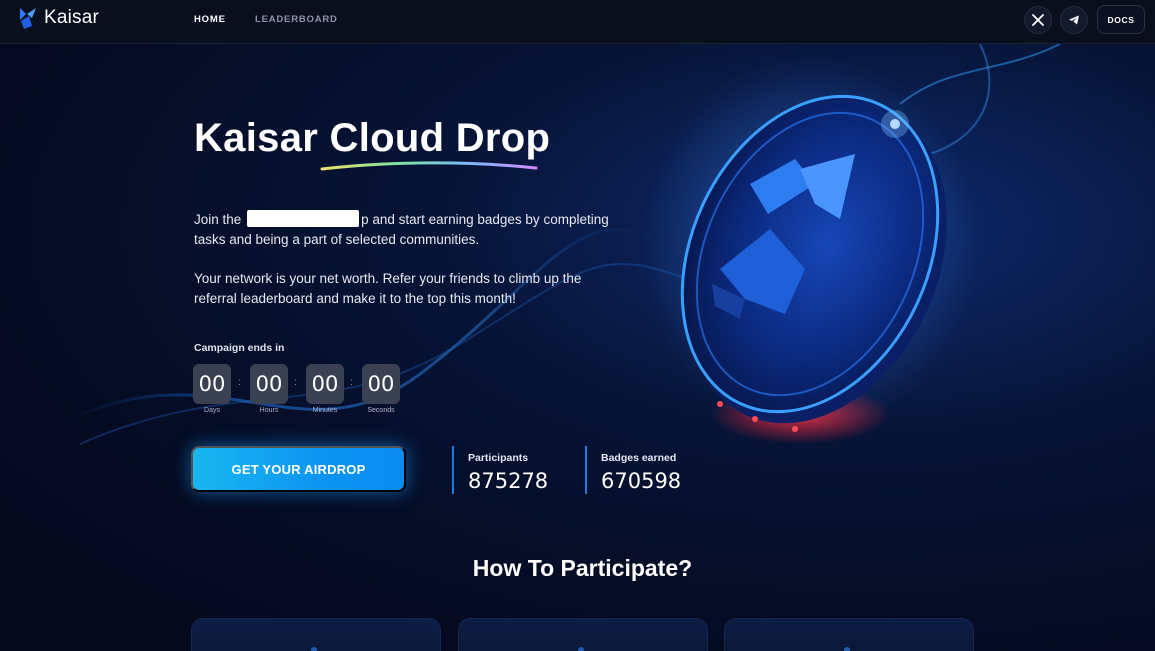 This screenshot has width=1155, height=651. Describe the element at coordinates (72, 17) in the screenshot. I see `brand-name: Kaisar` at that location.